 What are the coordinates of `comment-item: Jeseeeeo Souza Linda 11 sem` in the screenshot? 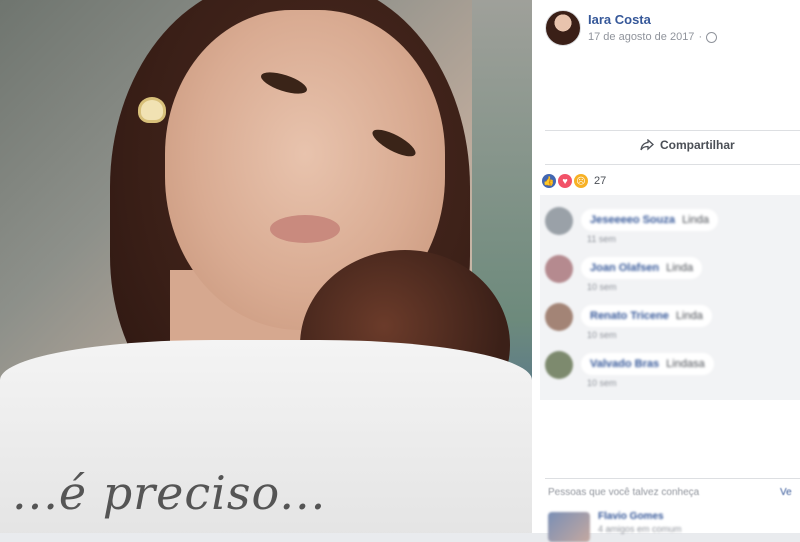 It's located at (670, 228).